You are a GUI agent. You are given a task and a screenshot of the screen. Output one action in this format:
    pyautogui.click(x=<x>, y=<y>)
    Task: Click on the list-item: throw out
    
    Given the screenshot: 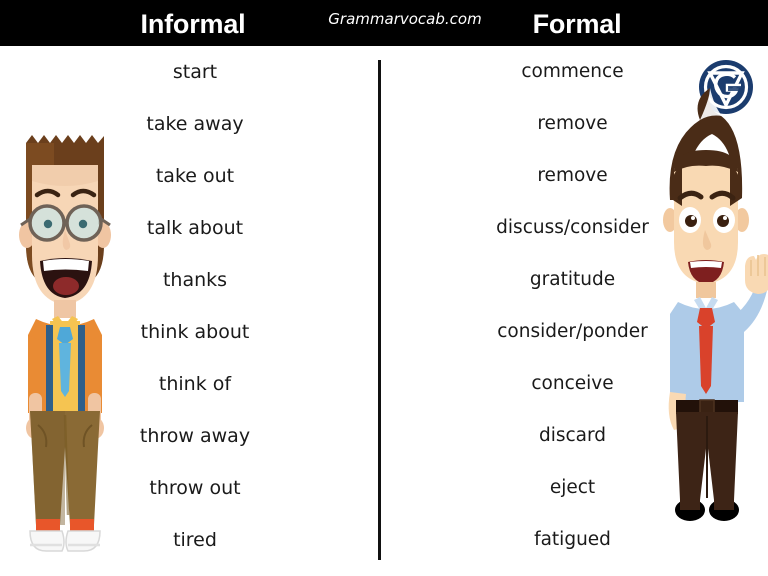 What is the action you would take?
    pyautogui.click(x=195, y=488)
    